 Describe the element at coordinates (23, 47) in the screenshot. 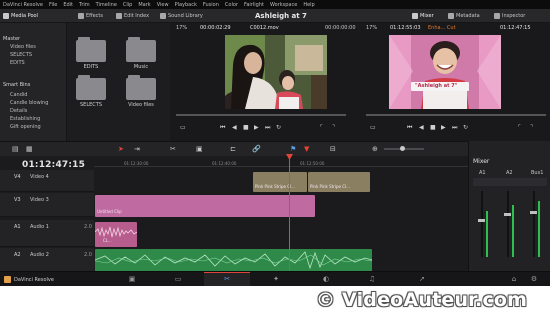

I see `bin-item: Video files` at that location.